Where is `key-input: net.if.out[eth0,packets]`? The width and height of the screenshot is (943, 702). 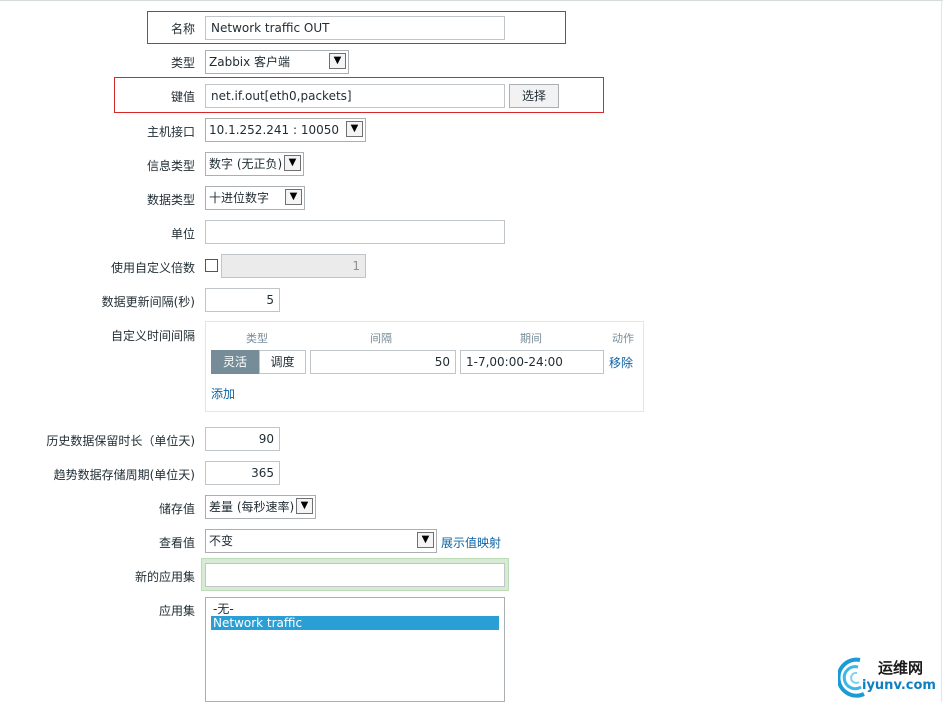
key-input: net.if.out[eth0,packets] is located at coordinates (355, 96).